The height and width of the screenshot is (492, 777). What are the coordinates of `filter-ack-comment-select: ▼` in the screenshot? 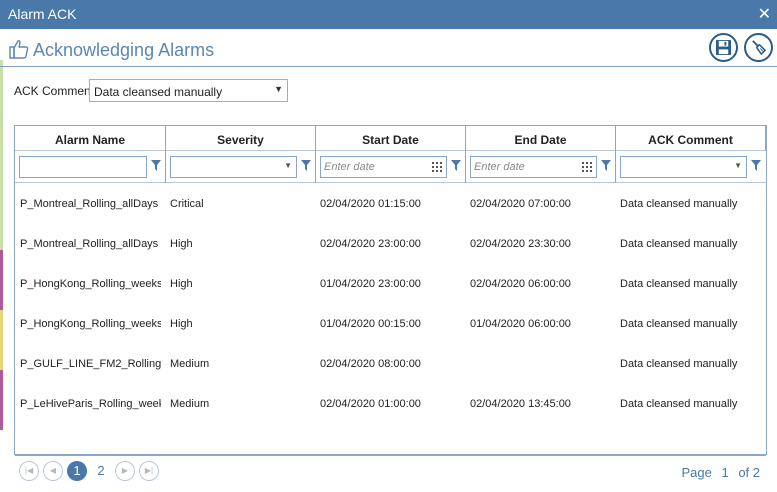 It's located at (683, 167).